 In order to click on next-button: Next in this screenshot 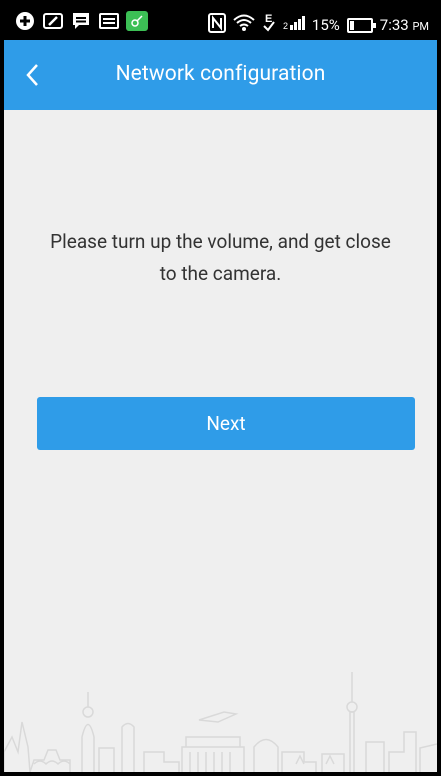, I will do `click(226, 423)`.